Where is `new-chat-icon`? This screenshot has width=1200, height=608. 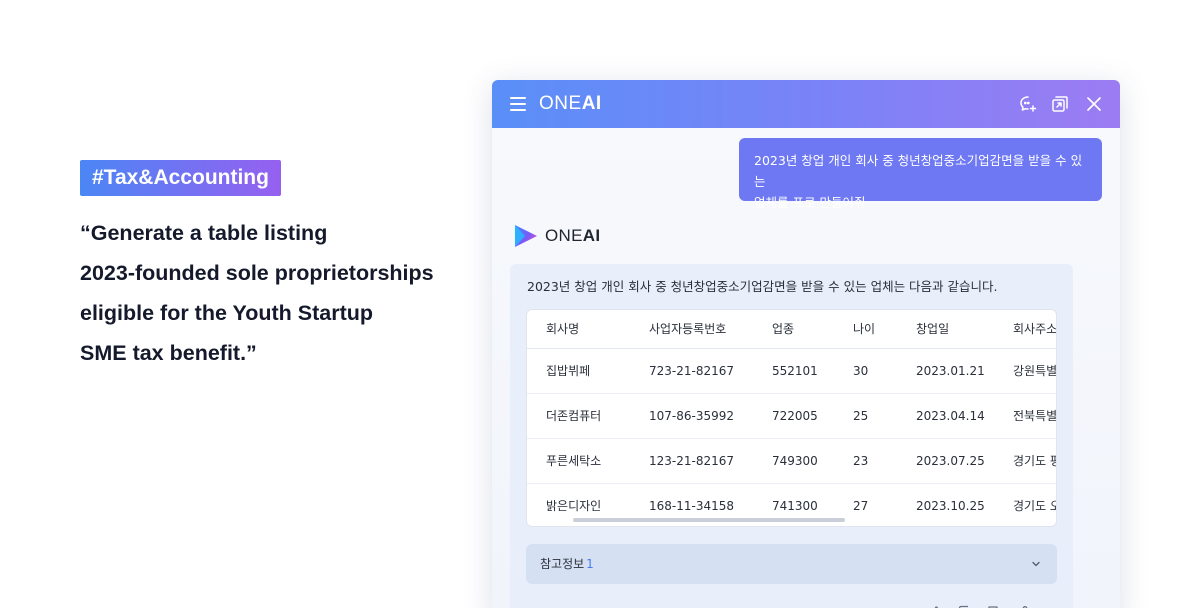 new-chat-icon is located at coordinates (1028, 104).